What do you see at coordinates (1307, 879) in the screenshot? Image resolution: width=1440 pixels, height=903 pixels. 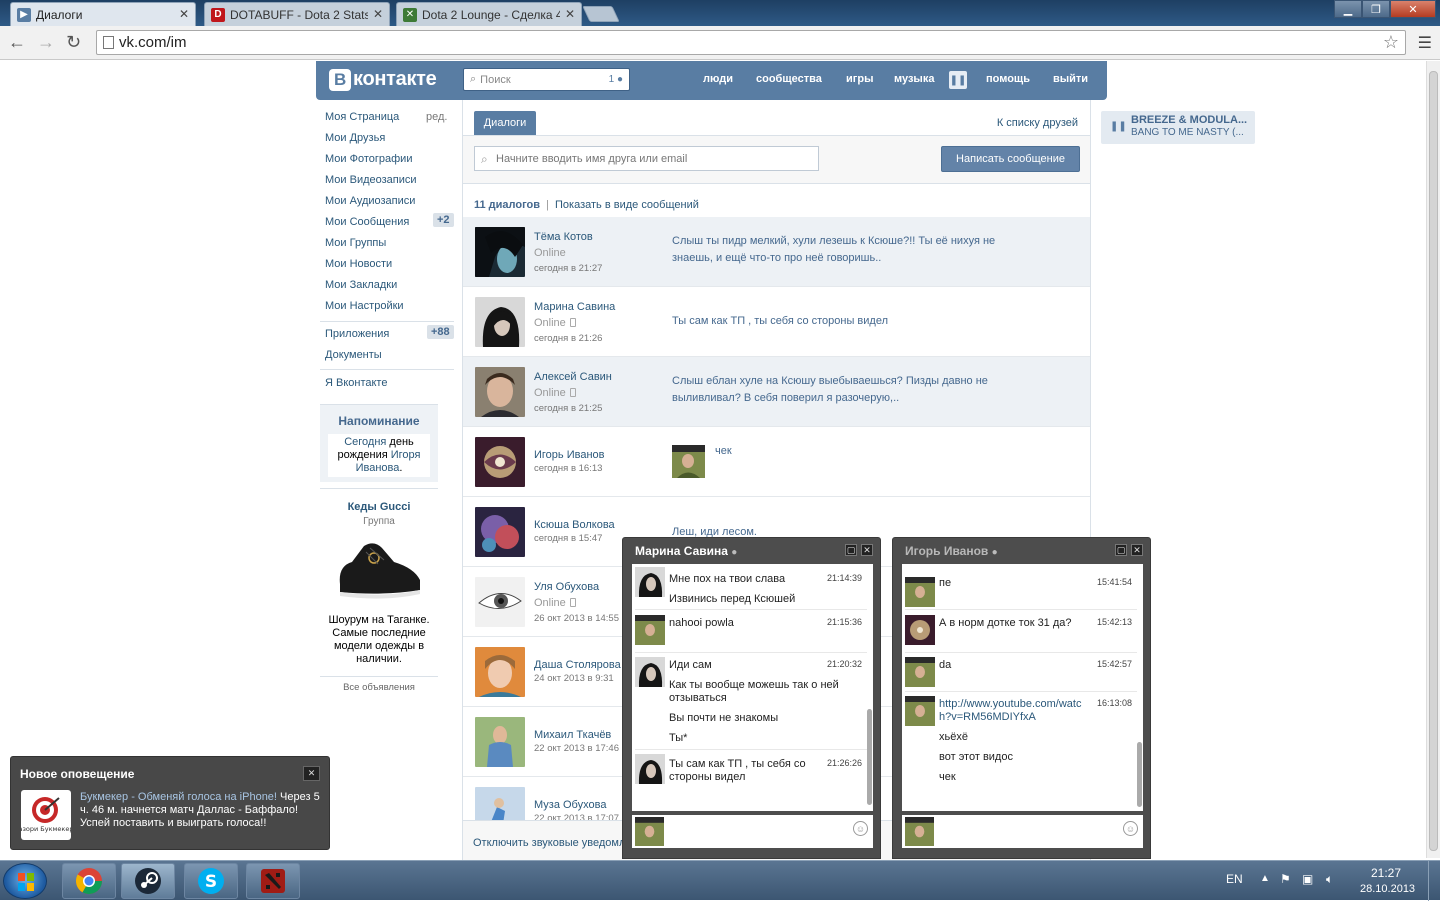 I see `network-icon: ▣` at bounding box center [1307, 879].